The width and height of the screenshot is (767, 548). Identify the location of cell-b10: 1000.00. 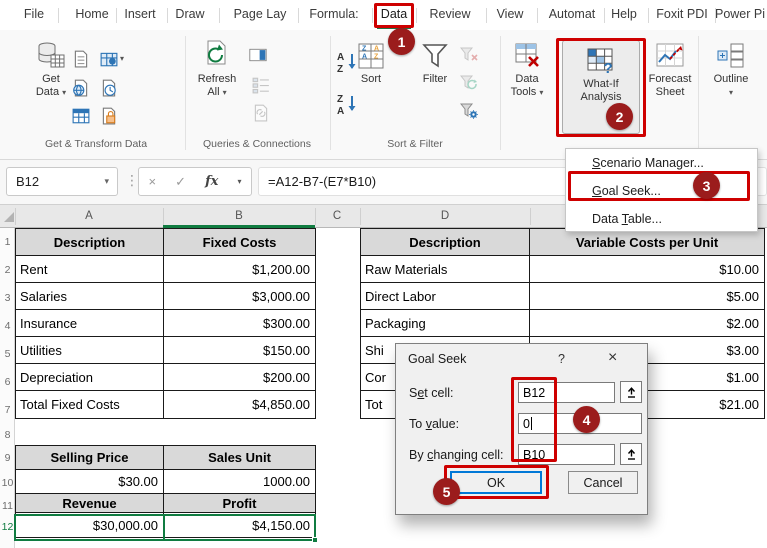
(239, 481).